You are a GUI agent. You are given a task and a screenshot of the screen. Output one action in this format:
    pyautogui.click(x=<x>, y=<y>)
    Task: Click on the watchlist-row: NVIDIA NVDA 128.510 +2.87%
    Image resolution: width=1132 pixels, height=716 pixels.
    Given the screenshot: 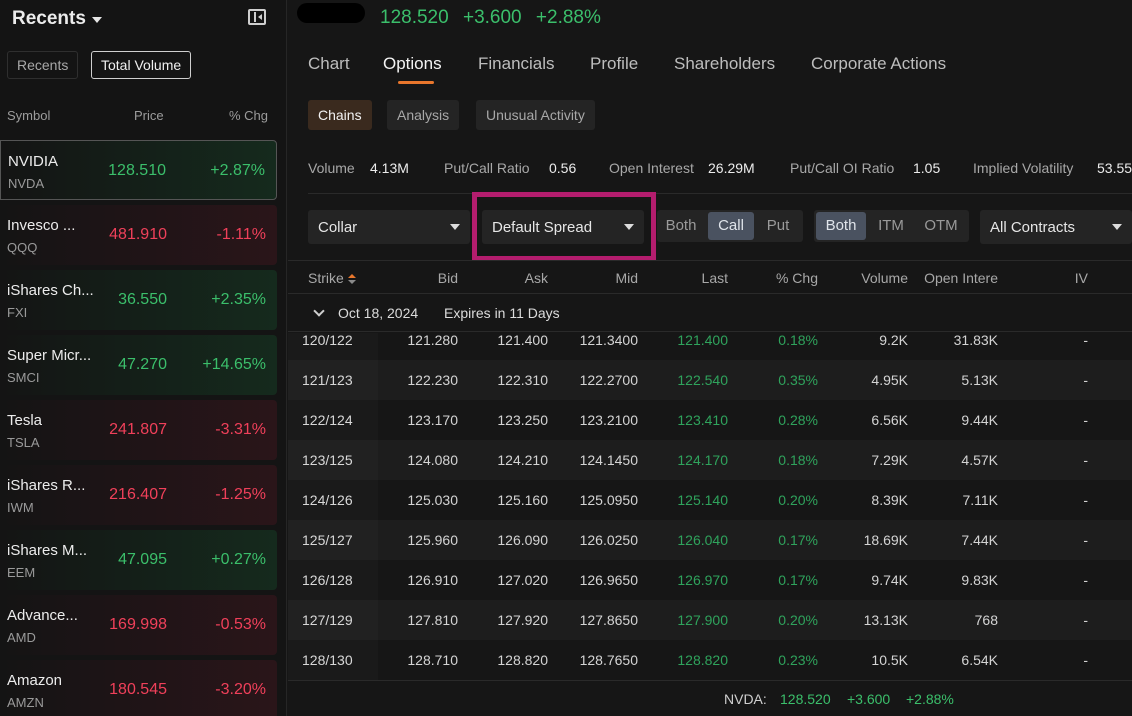 What is the action you would take?
    pyautogui.click(x=138, y=170)
    